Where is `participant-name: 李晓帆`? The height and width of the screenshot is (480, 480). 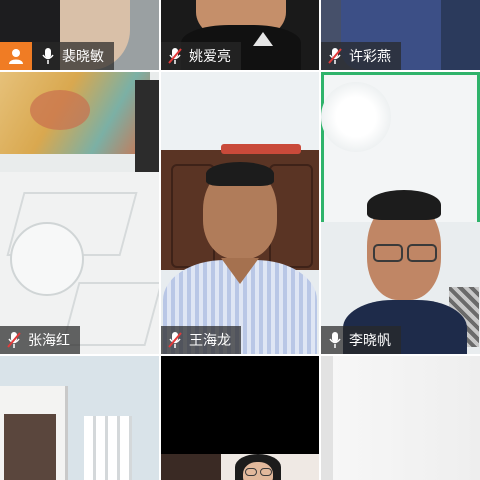
participant-name: 李晓帆 is located at coordinates (370, 341).